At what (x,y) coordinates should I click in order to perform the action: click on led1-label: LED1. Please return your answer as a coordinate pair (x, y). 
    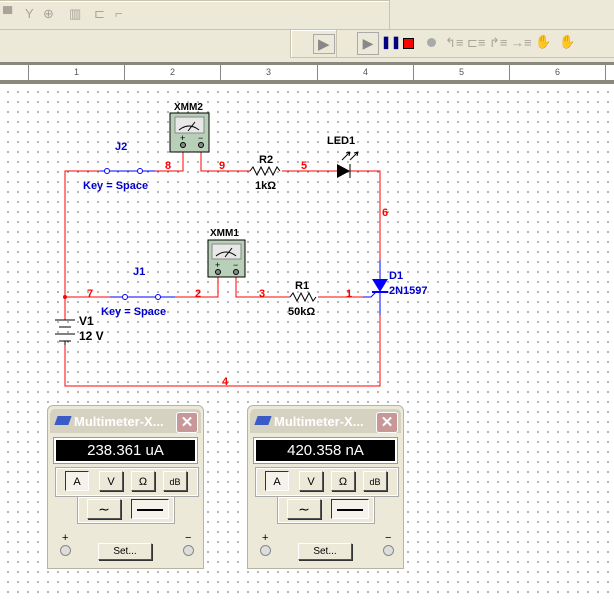
    Looking at the image, I should click on (341, 141).